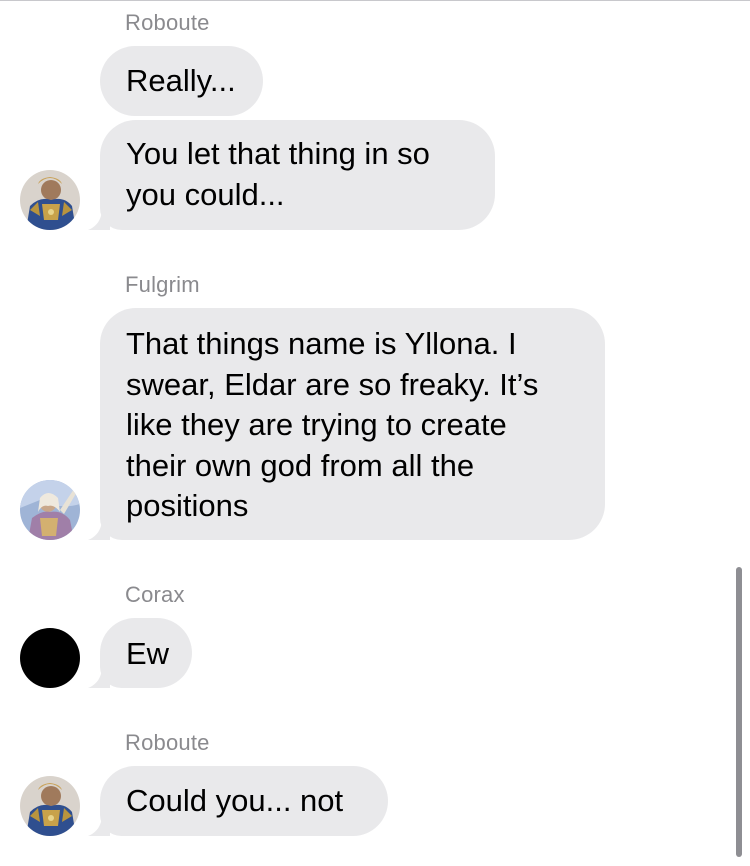 The height and width of the screenshot is (866, 750). I want to click on fulgrim-avatar-icon, so click(50, 510).